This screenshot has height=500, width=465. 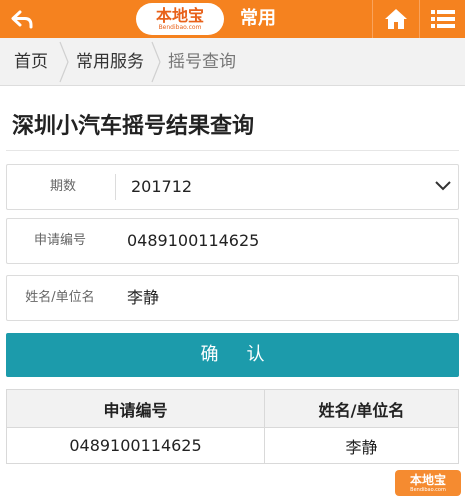 What do you see at coordinates (232, 187) in the screenshot?
I see `period-select: 期数 201712` at bounding box center [232, 187].